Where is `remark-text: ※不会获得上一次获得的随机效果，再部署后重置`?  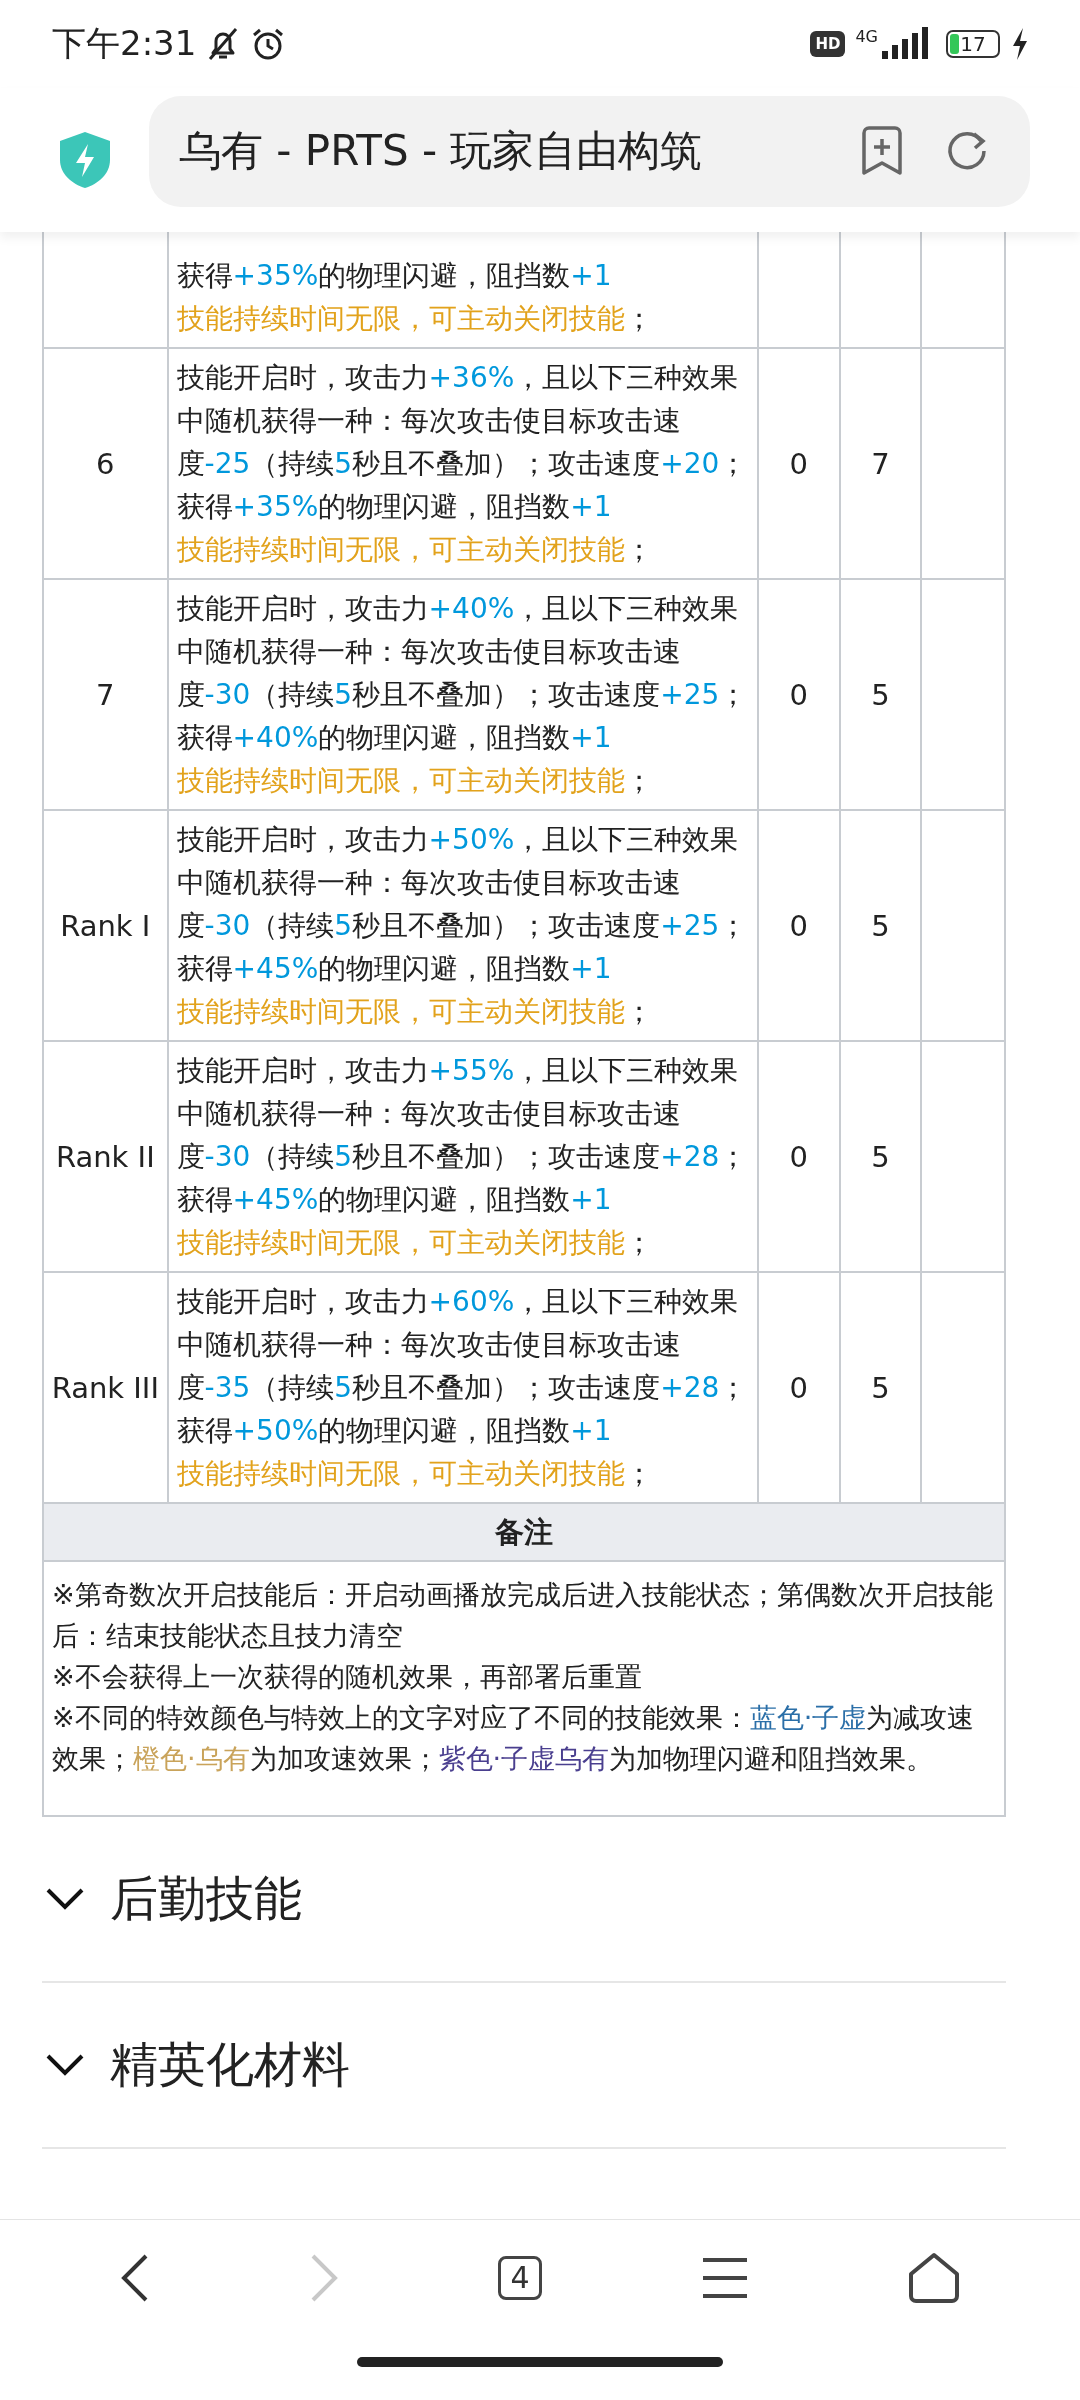
remark-text: ※不会获得上一次获得的随机效果，再部署后重置 is located at coordinates (347, 1677).